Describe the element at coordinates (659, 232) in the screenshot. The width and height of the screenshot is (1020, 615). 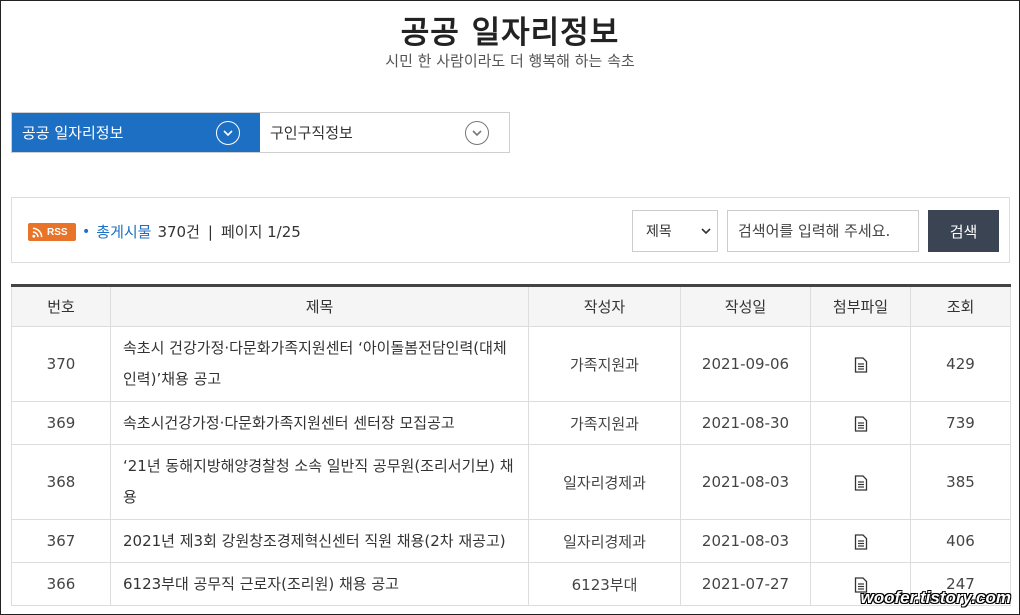
I see `search-field-value: 제목` at that location.